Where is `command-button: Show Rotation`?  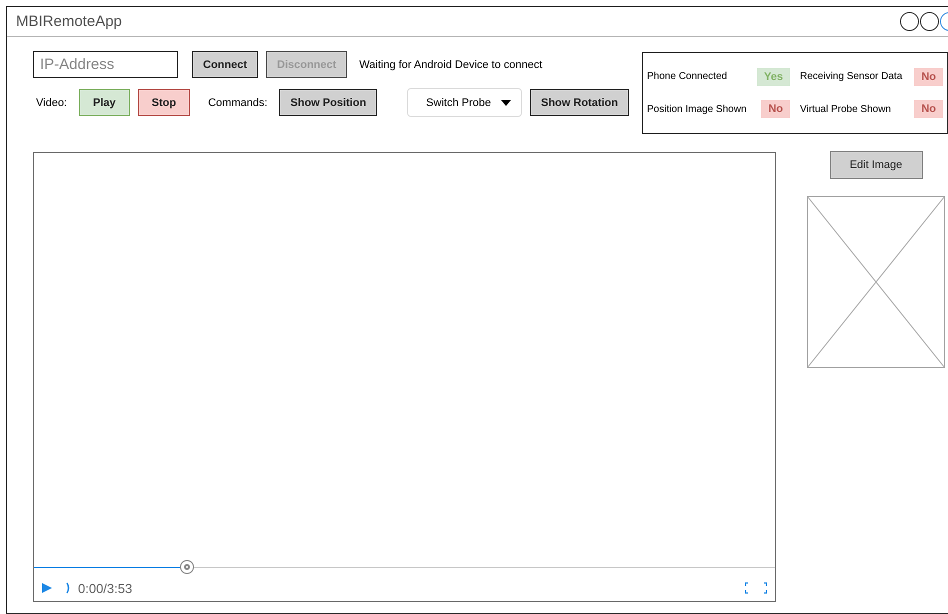
command-button: Show Rotation is located at coordinates (579, 102).